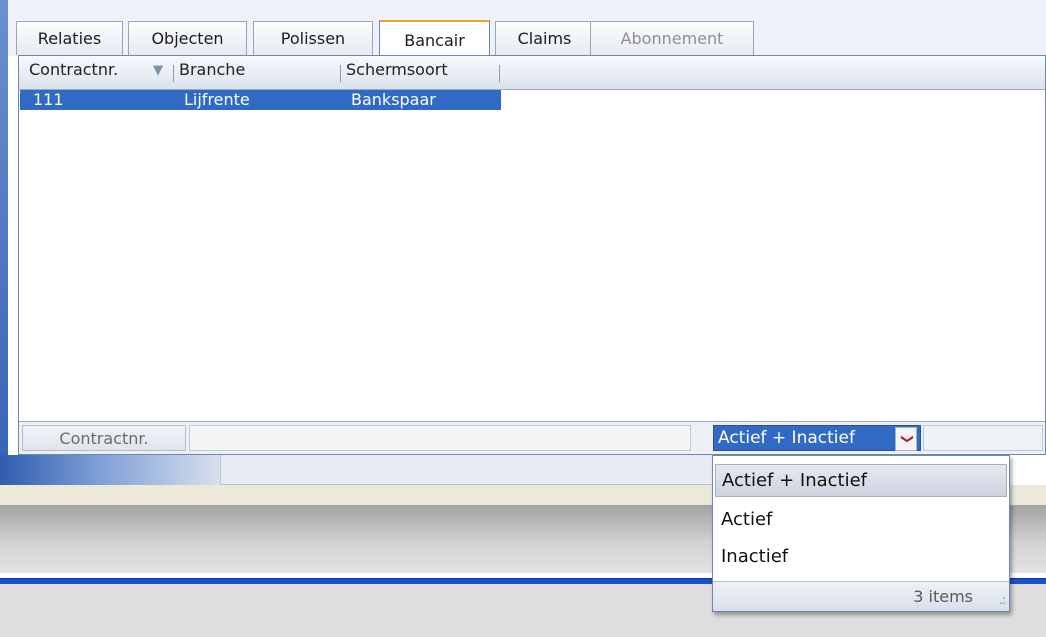 Image resolution: width=1046 pixels, height=637 pixels. What do you see at coordinates (212, 69) in the screenshot?
I see `column-header-branche: Branche` at bounding box center [212, 69].